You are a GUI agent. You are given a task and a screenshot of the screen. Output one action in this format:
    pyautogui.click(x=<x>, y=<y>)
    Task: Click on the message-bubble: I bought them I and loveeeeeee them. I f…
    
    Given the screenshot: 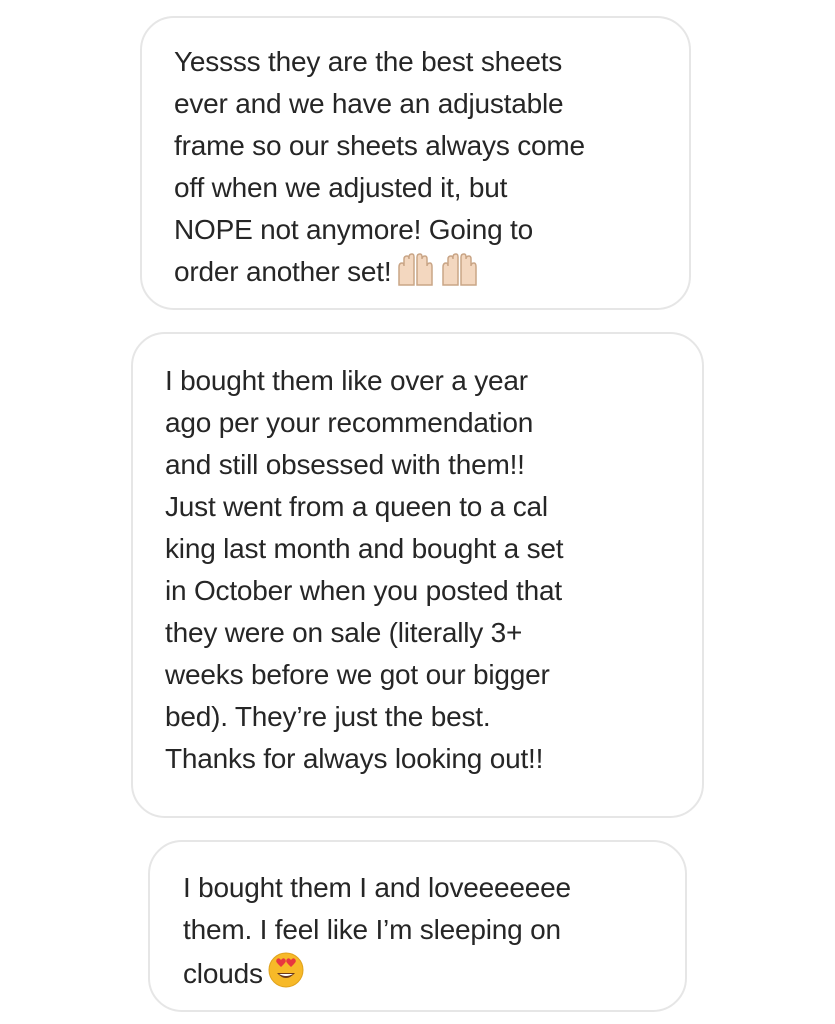 What is the action you would take?
    pyautogui.click(x=417, y=926)
    